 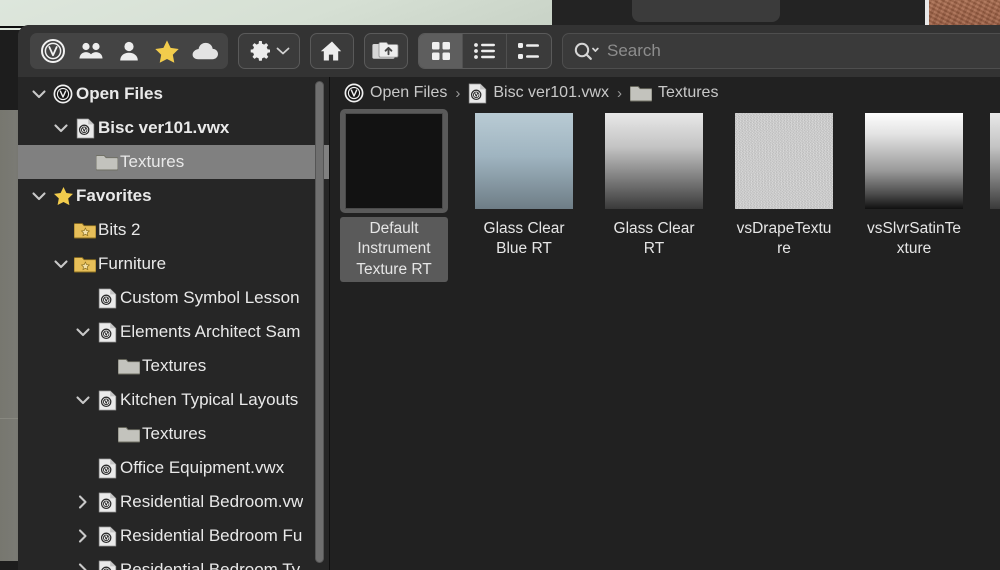 I want to click on favorite-folder-icon, so click(x=85, y=230).